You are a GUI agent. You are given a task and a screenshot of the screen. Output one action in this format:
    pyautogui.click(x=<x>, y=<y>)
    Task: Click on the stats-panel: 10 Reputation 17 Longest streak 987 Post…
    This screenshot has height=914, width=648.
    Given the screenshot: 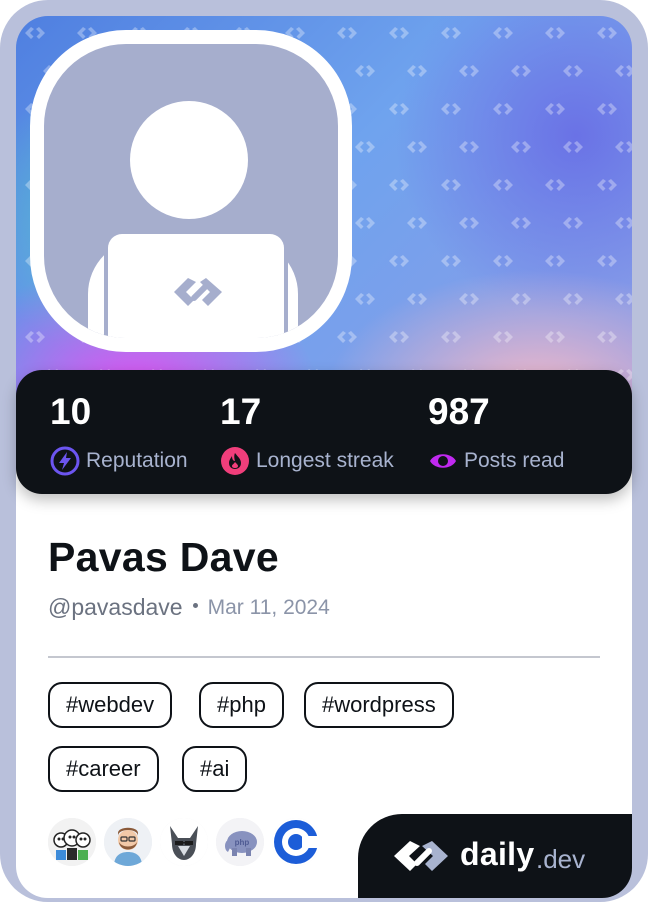 What is the action you would take?
    pyautogui.click(x=324, y=432)
    